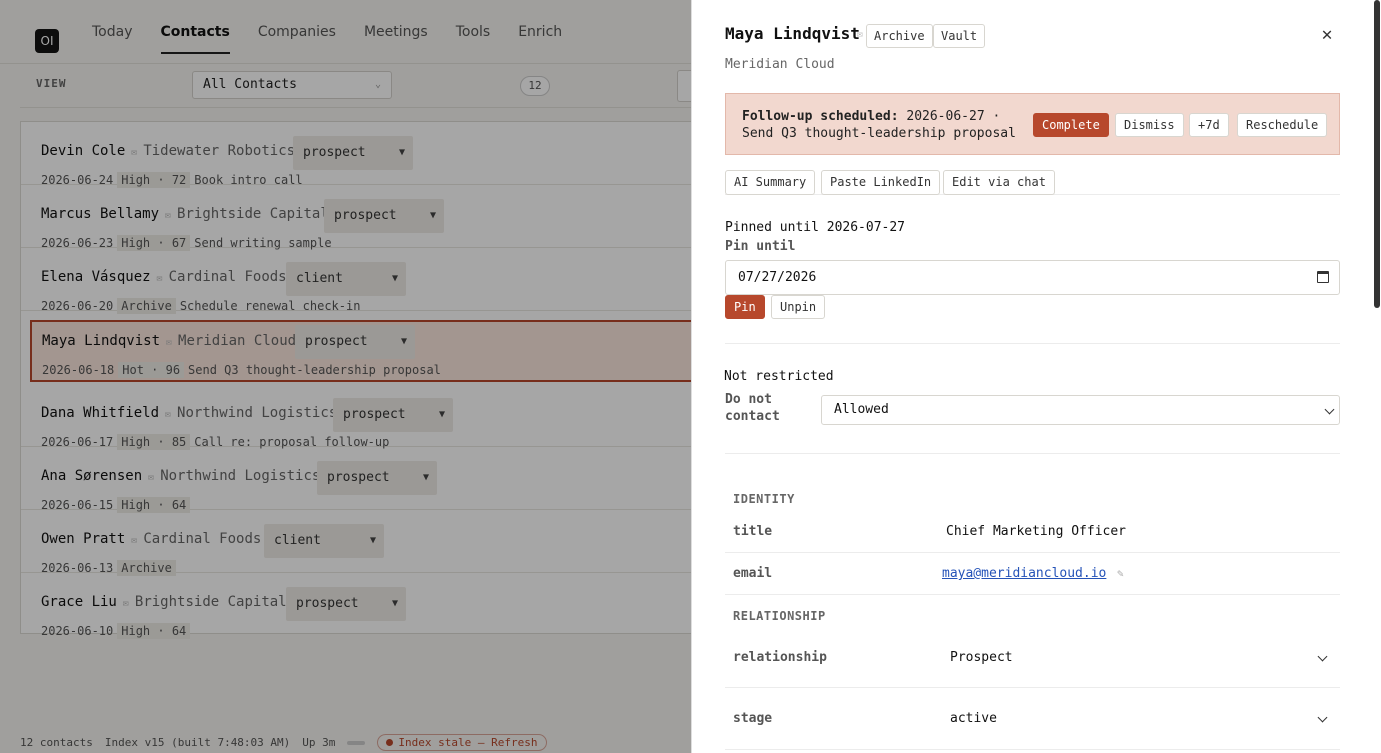 The image size is (1381, 753). Describe the element at coordinates (881, 182) in the screenshot. I see `paste-linkedin-button: Paste LinkedIn` at that location.